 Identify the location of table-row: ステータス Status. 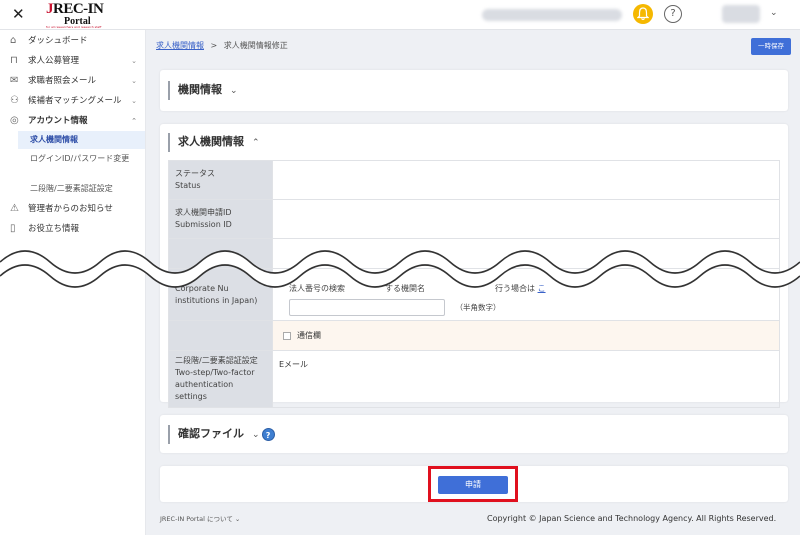
(474, 180).